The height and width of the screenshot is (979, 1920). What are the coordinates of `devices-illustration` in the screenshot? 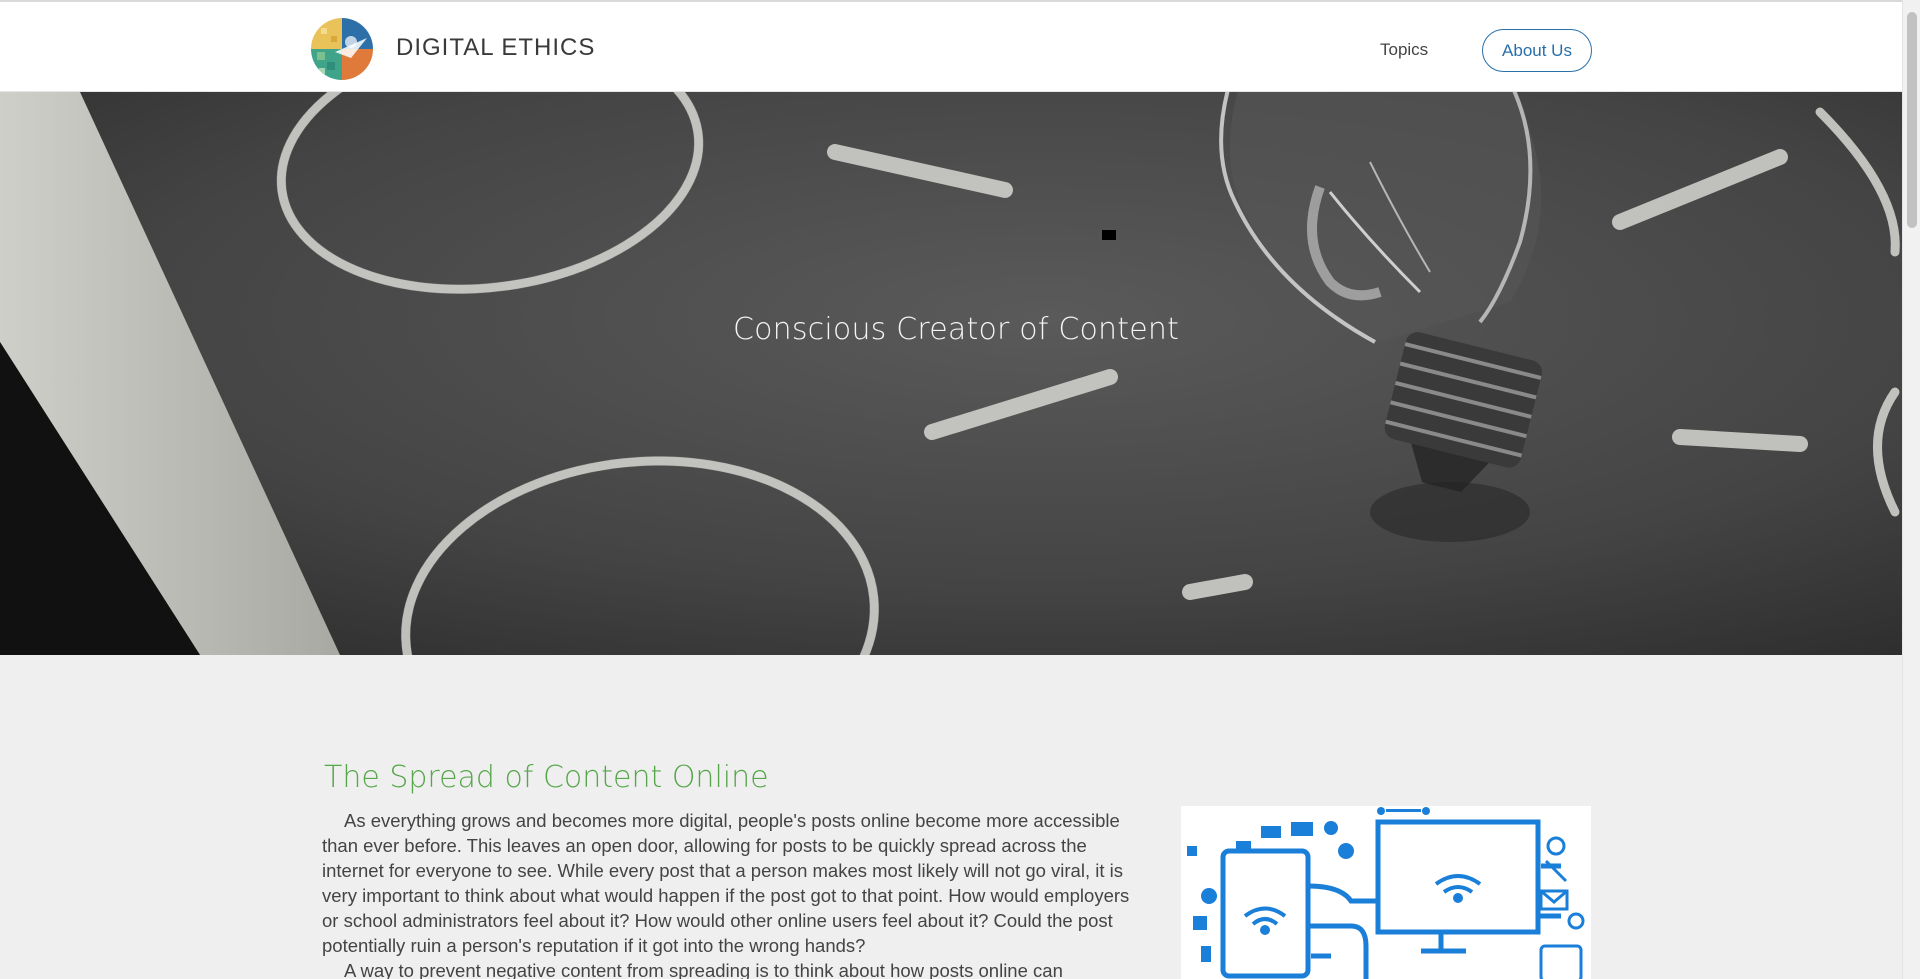 It's located at (1386, 892).